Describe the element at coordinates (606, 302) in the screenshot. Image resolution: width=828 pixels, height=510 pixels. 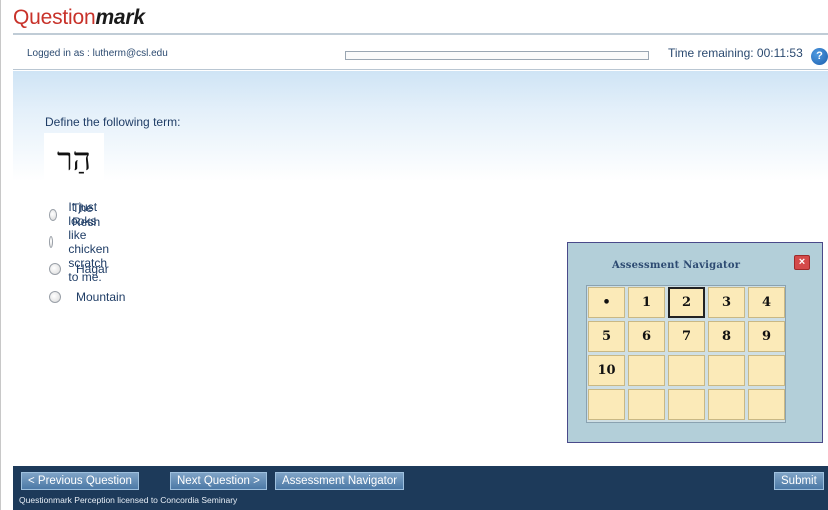
I see `navigator-cell: •` at that location.